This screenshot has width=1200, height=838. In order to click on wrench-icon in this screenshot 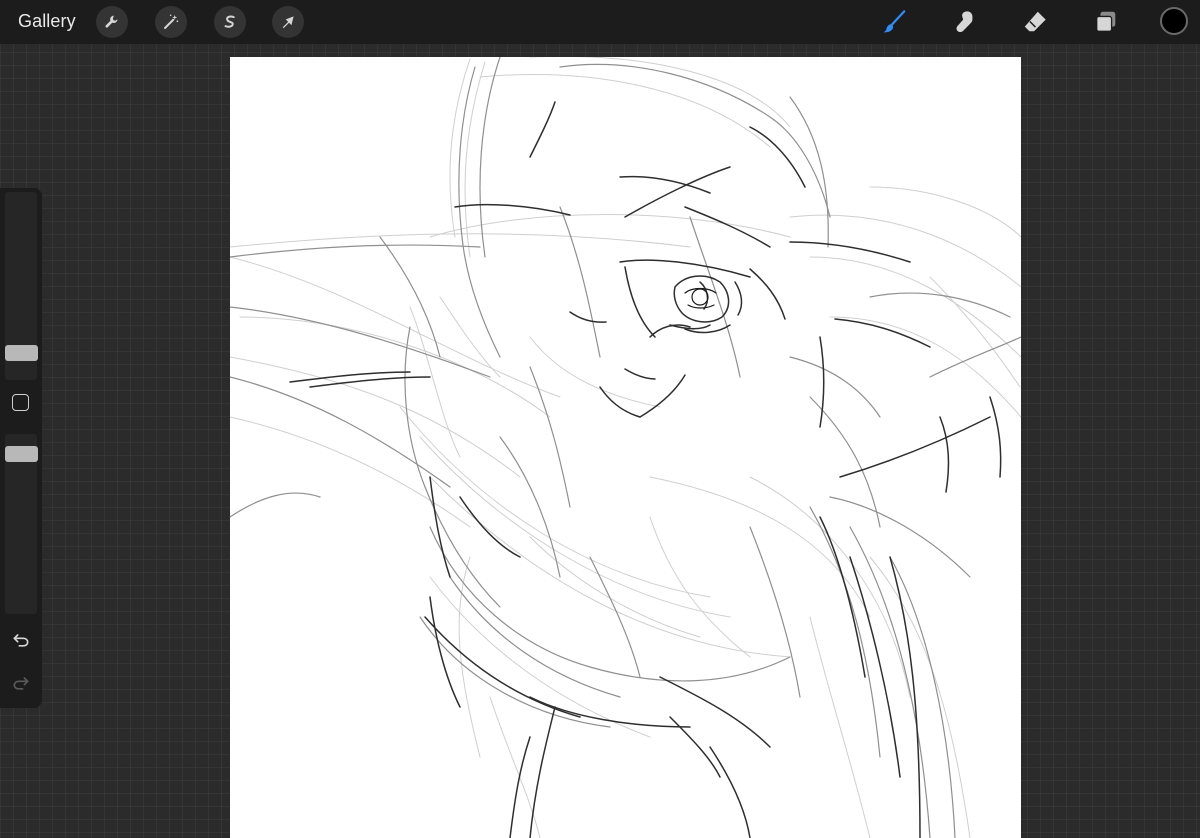, I will do `click(111, 21)`.